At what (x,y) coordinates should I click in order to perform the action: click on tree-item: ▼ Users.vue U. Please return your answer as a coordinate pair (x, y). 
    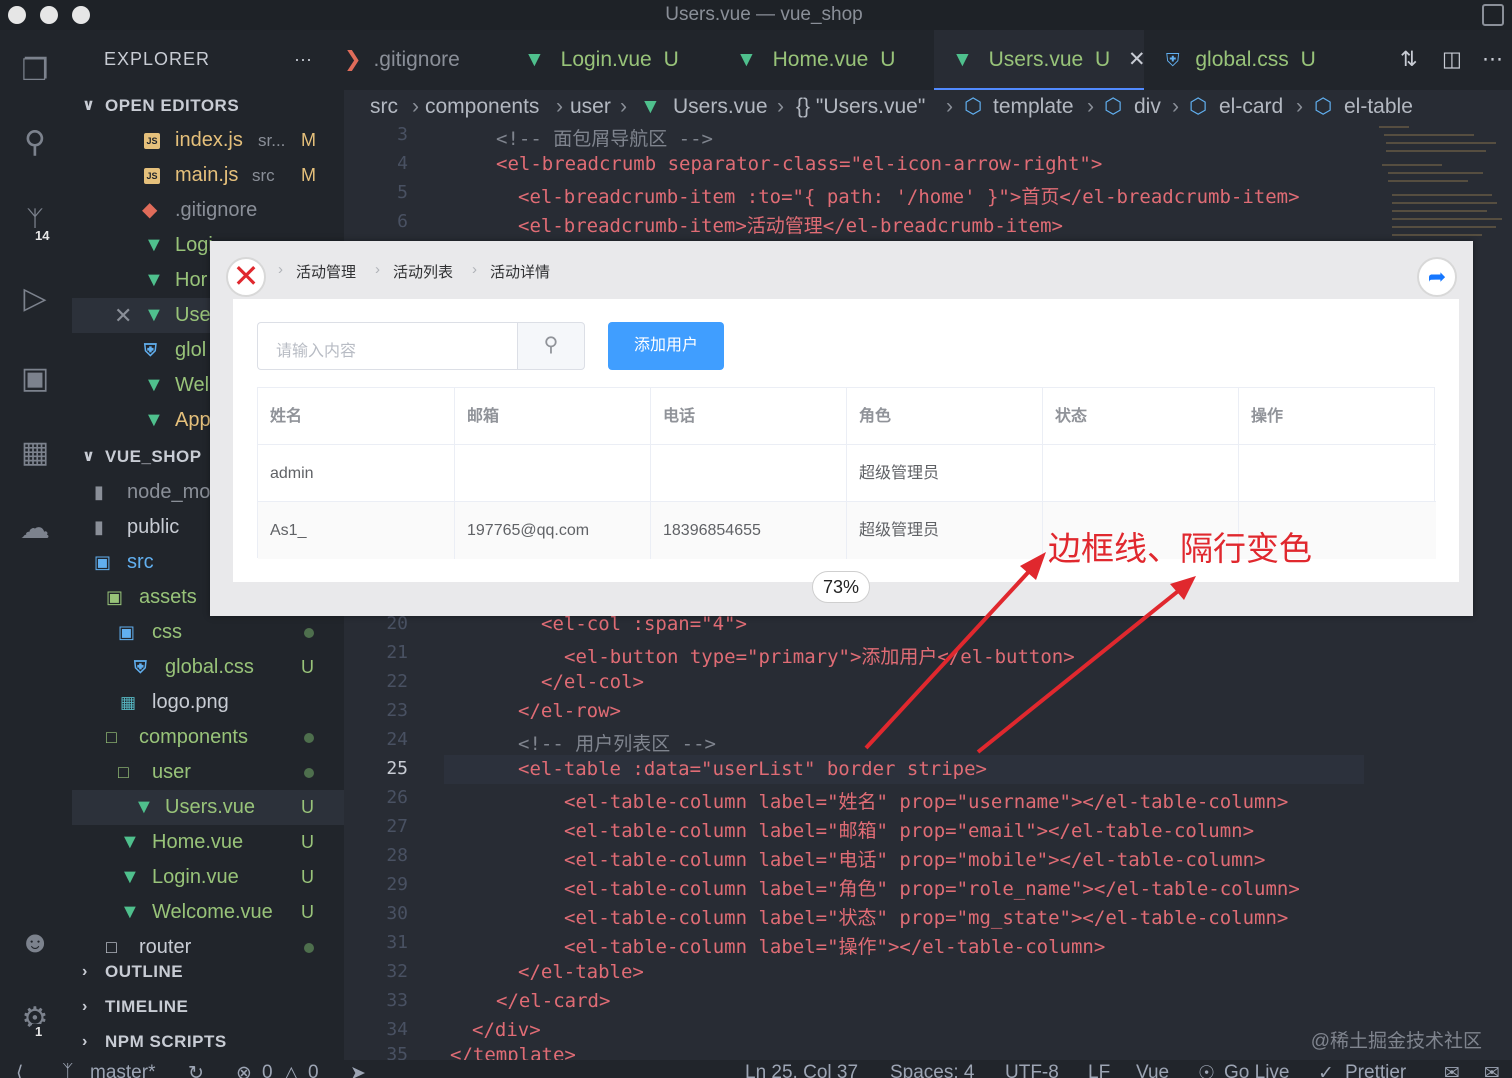
    Looking at the image, I should click on (208, 807).